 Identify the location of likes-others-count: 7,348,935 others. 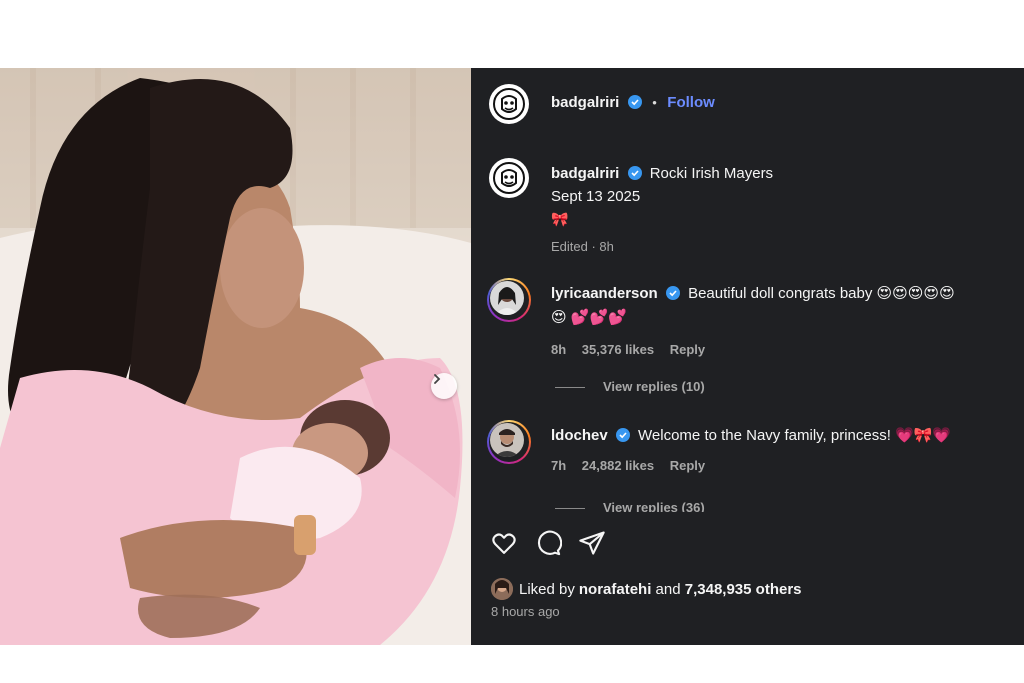
(743, 589).